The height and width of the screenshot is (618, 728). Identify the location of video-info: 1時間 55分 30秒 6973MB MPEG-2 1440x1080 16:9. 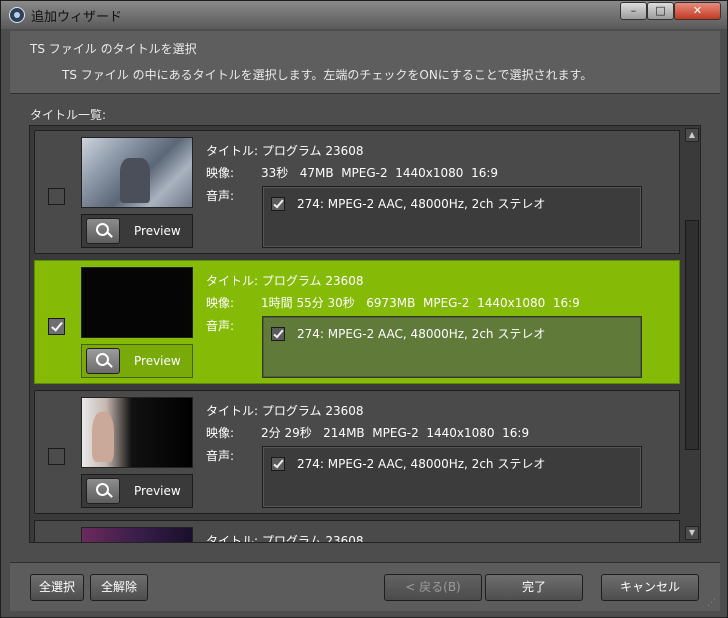
(420, 303).